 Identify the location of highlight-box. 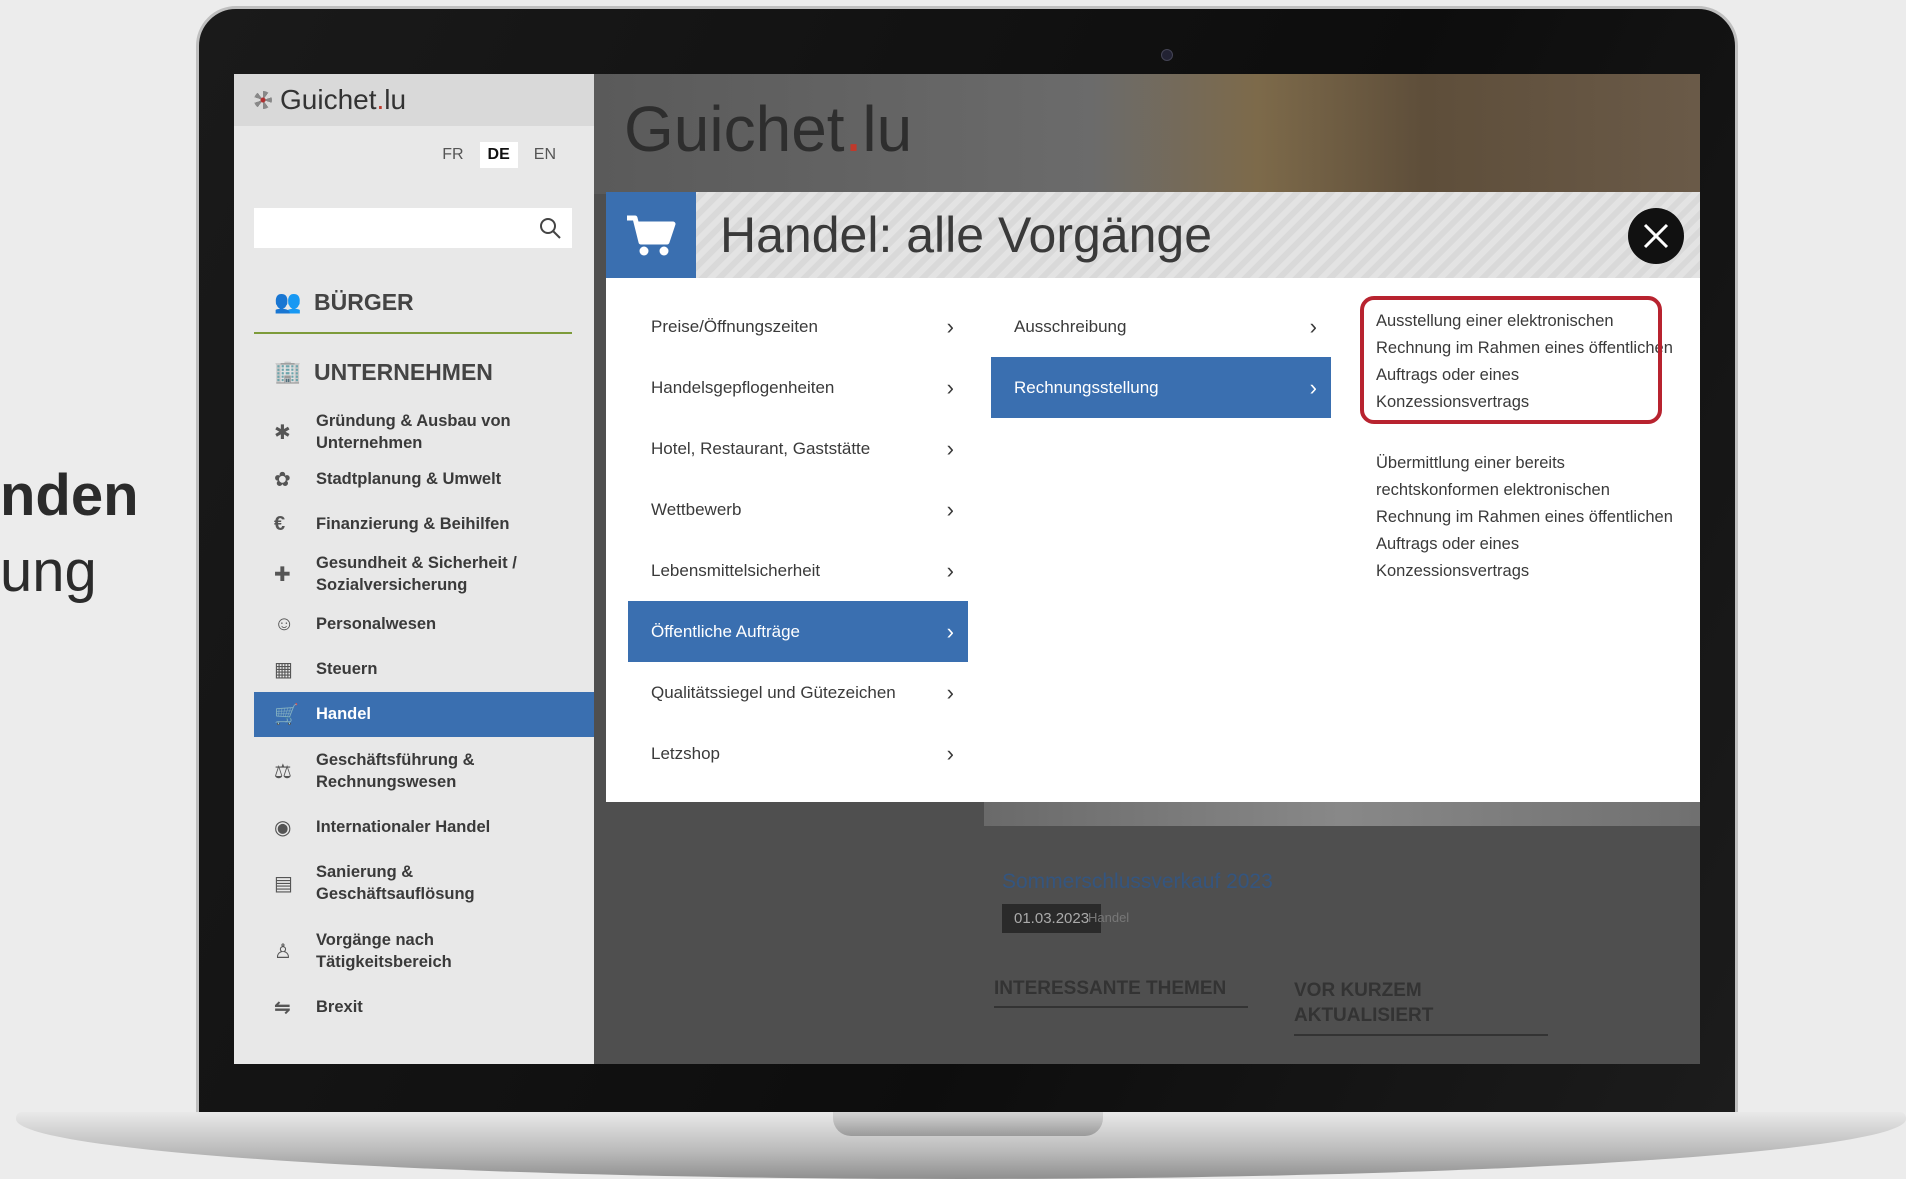
(1511, 360).